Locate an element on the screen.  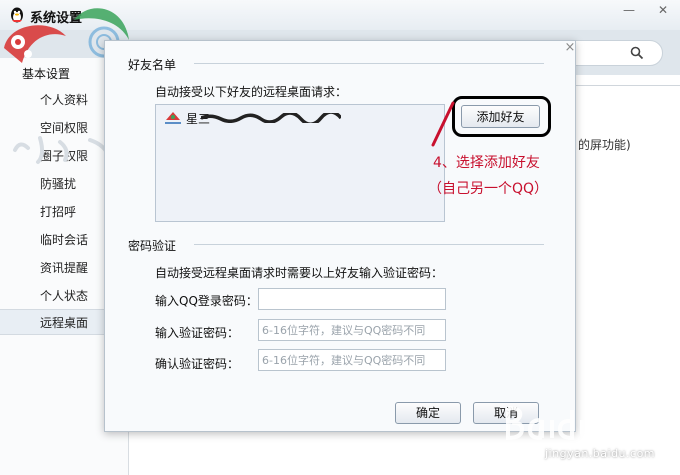
search-icon is located at coordinates (637, 53).